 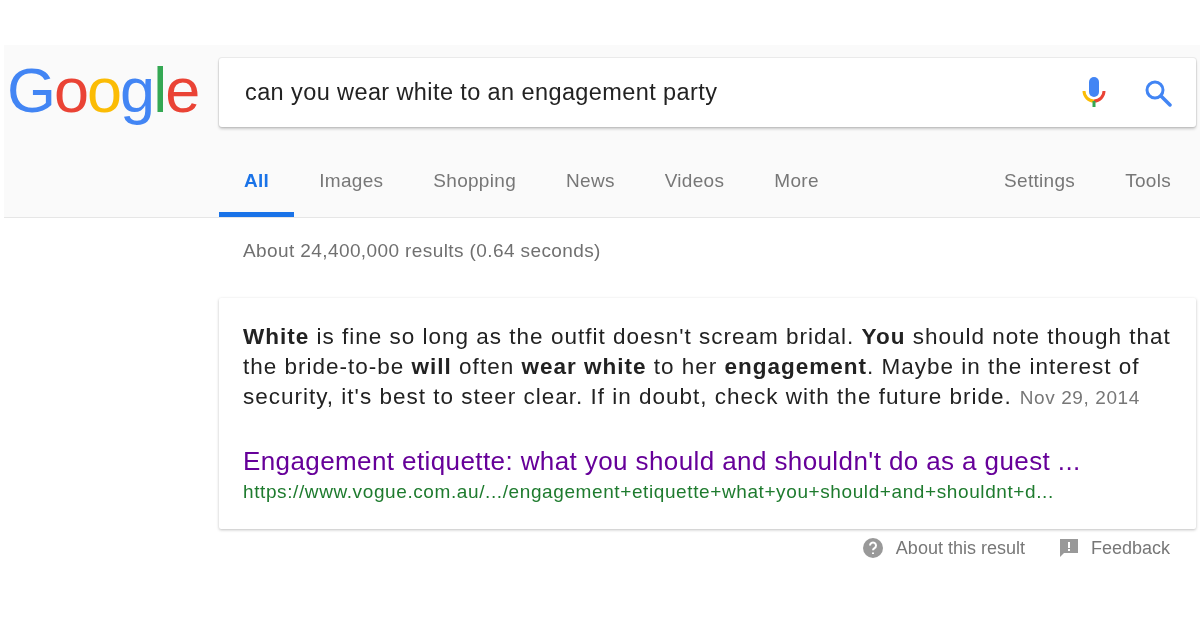 I want to click on toolbar-link: Settings, so click(x=1040, y=172).